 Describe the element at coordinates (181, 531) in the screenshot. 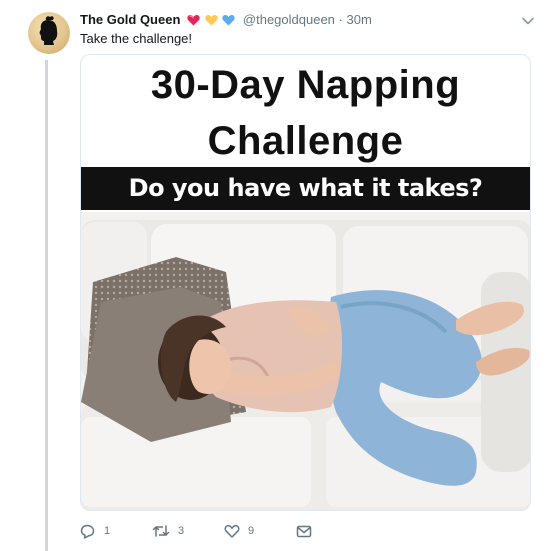

I see `retweet-count: 3` at that location.